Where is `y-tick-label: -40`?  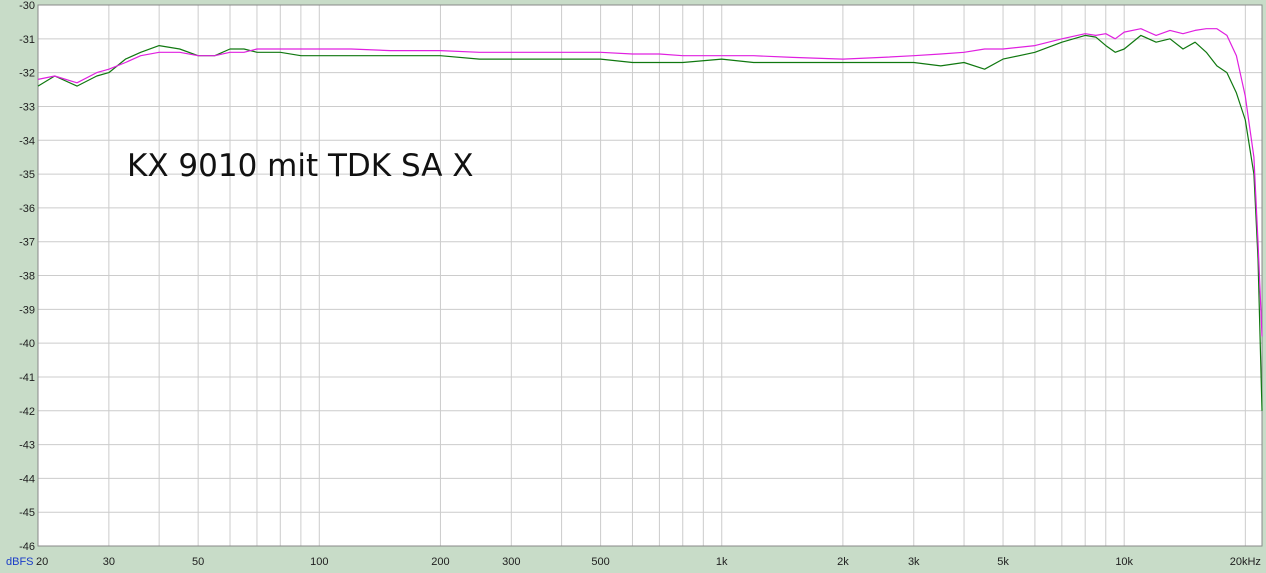
y-tick-label: -40 is located at coordinates (27, 344).